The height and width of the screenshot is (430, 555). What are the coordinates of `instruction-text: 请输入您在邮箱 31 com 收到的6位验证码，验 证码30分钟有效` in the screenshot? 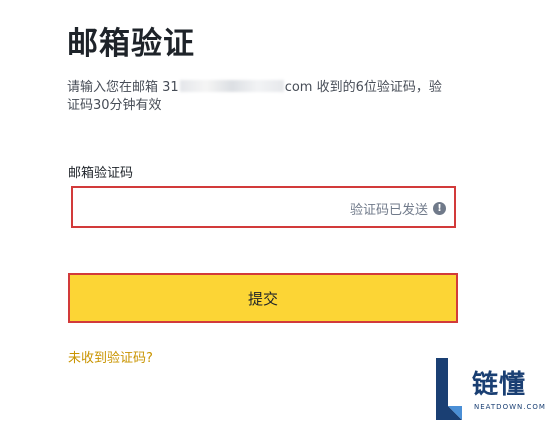 It's located at (267, 97).